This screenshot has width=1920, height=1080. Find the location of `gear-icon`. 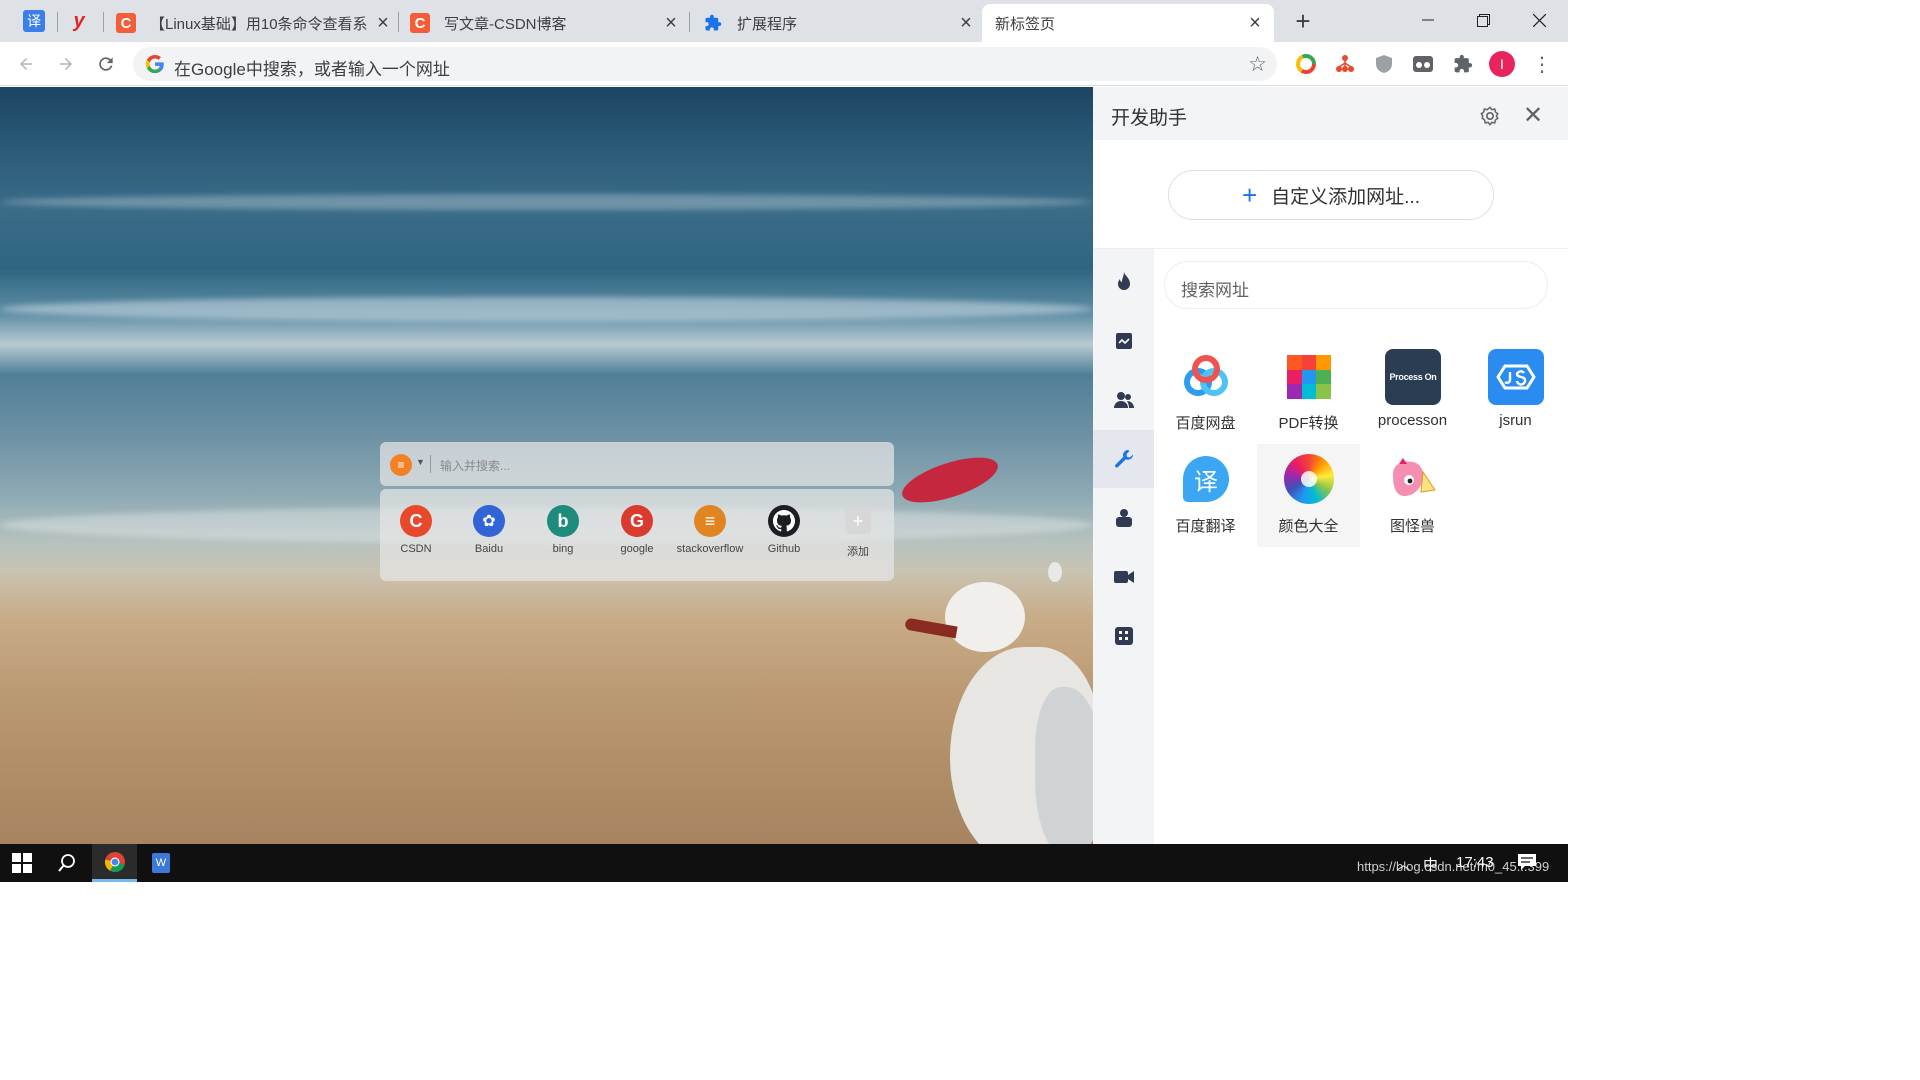

gear-icon is located at coordinates (1490, 116).